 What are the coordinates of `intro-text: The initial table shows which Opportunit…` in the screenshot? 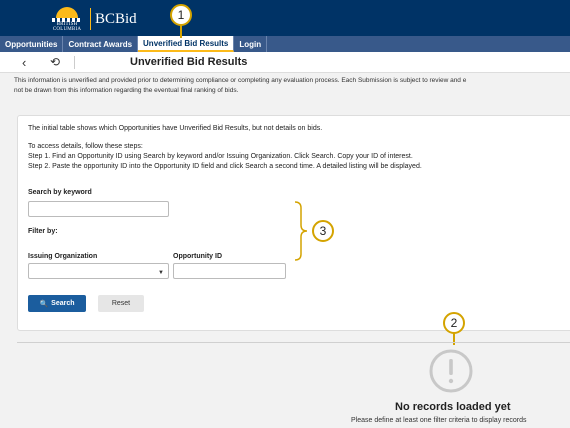 It's located at (175, 128).